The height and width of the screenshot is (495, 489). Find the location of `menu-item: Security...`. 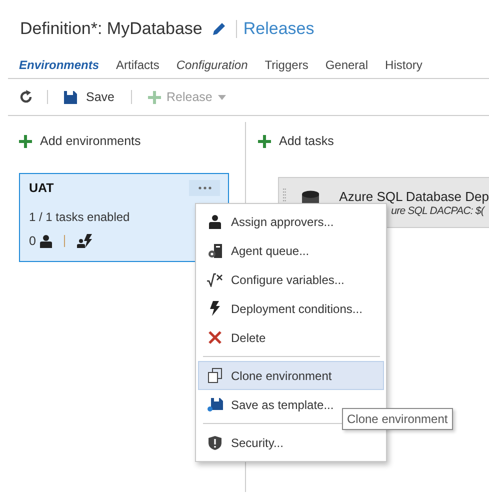

menu-item: Security... is located at coordinates (246, 442).